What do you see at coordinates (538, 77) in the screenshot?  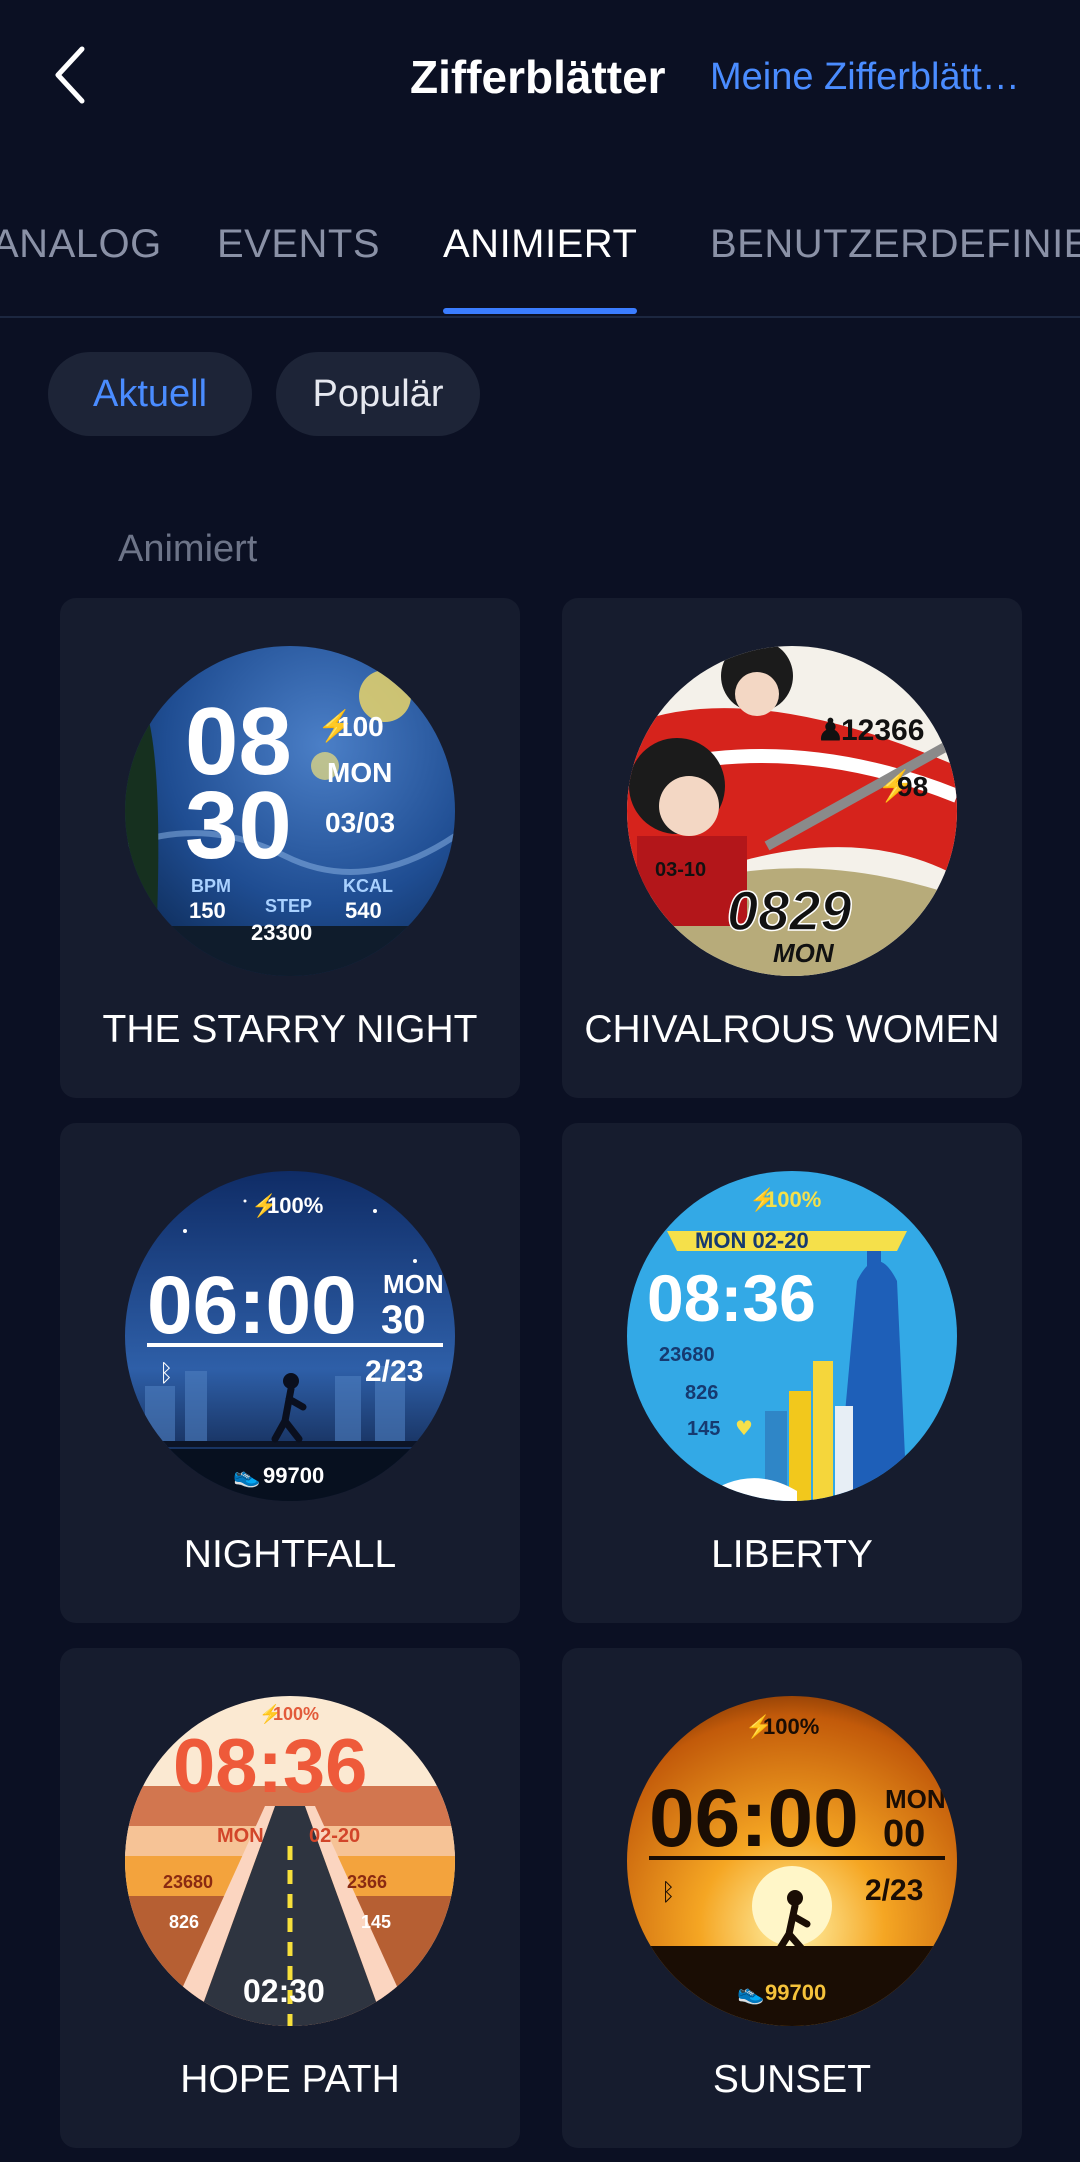 I see `page-title: Zifferblätter` at bounding box center [538, 77].